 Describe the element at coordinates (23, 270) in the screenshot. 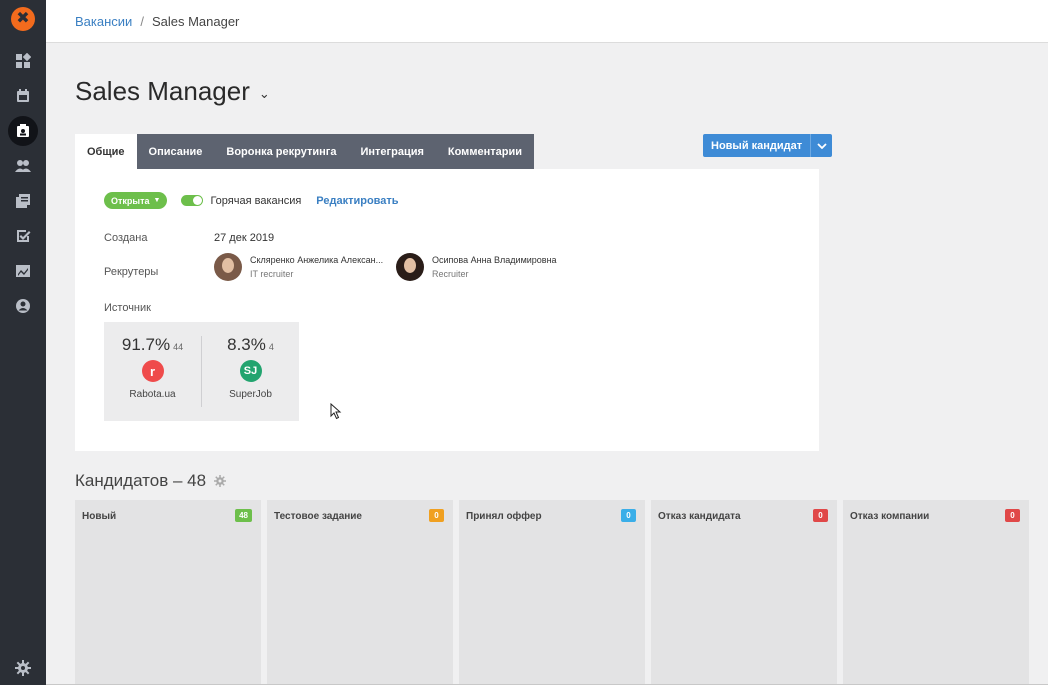

I see `reports-icon` at that location.